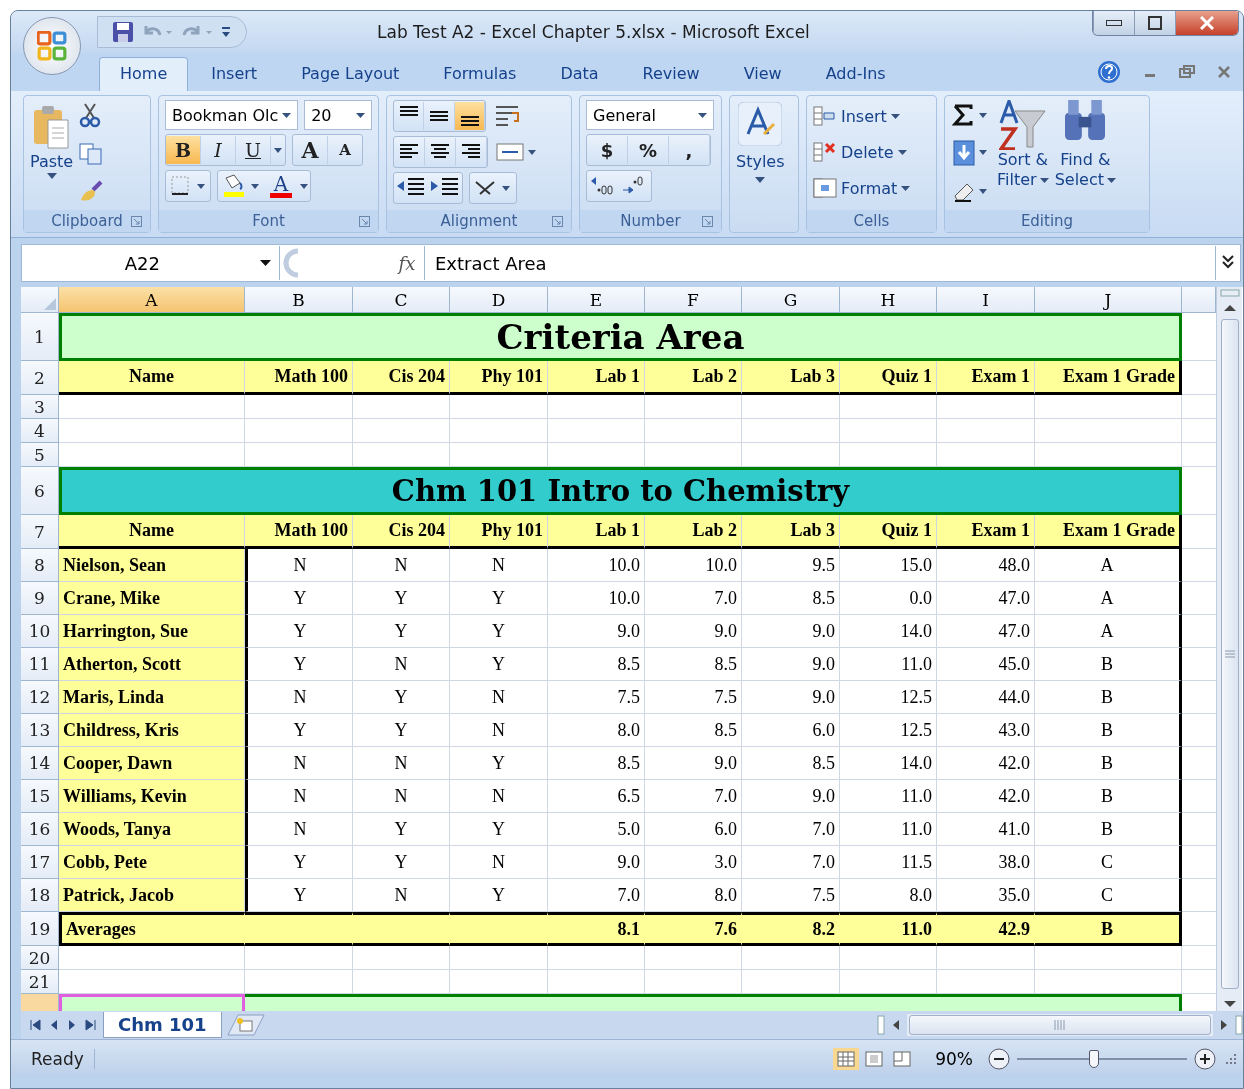 The height and width of the screenshot is (1089, 1244). Describe the element at coordinates (607, 150) in the screenshot. I see `number-format-button: $` at that location.